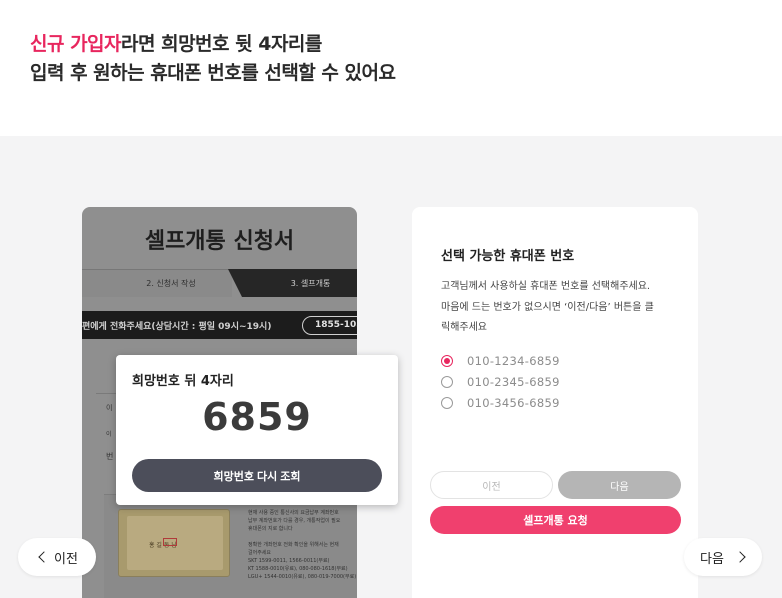 The height and width of the screenshot is (598, 782). What do you see at coordinates (292, 283) in the screenshot?
I see `mockup-tab-activation: 3. 셀프개통` at bounding box center [292, 283].